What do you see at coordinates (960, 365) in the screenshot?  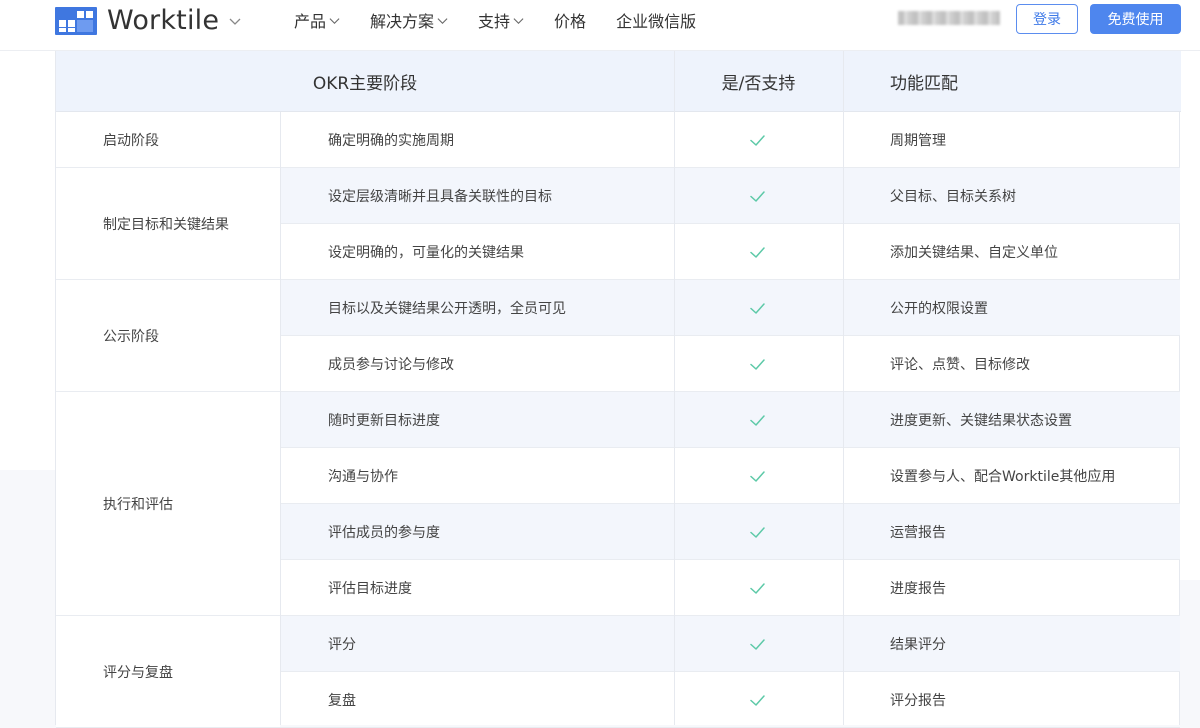 I see `feature-match: 评论、点赞、目标修改` at bounding box center [960, 365].